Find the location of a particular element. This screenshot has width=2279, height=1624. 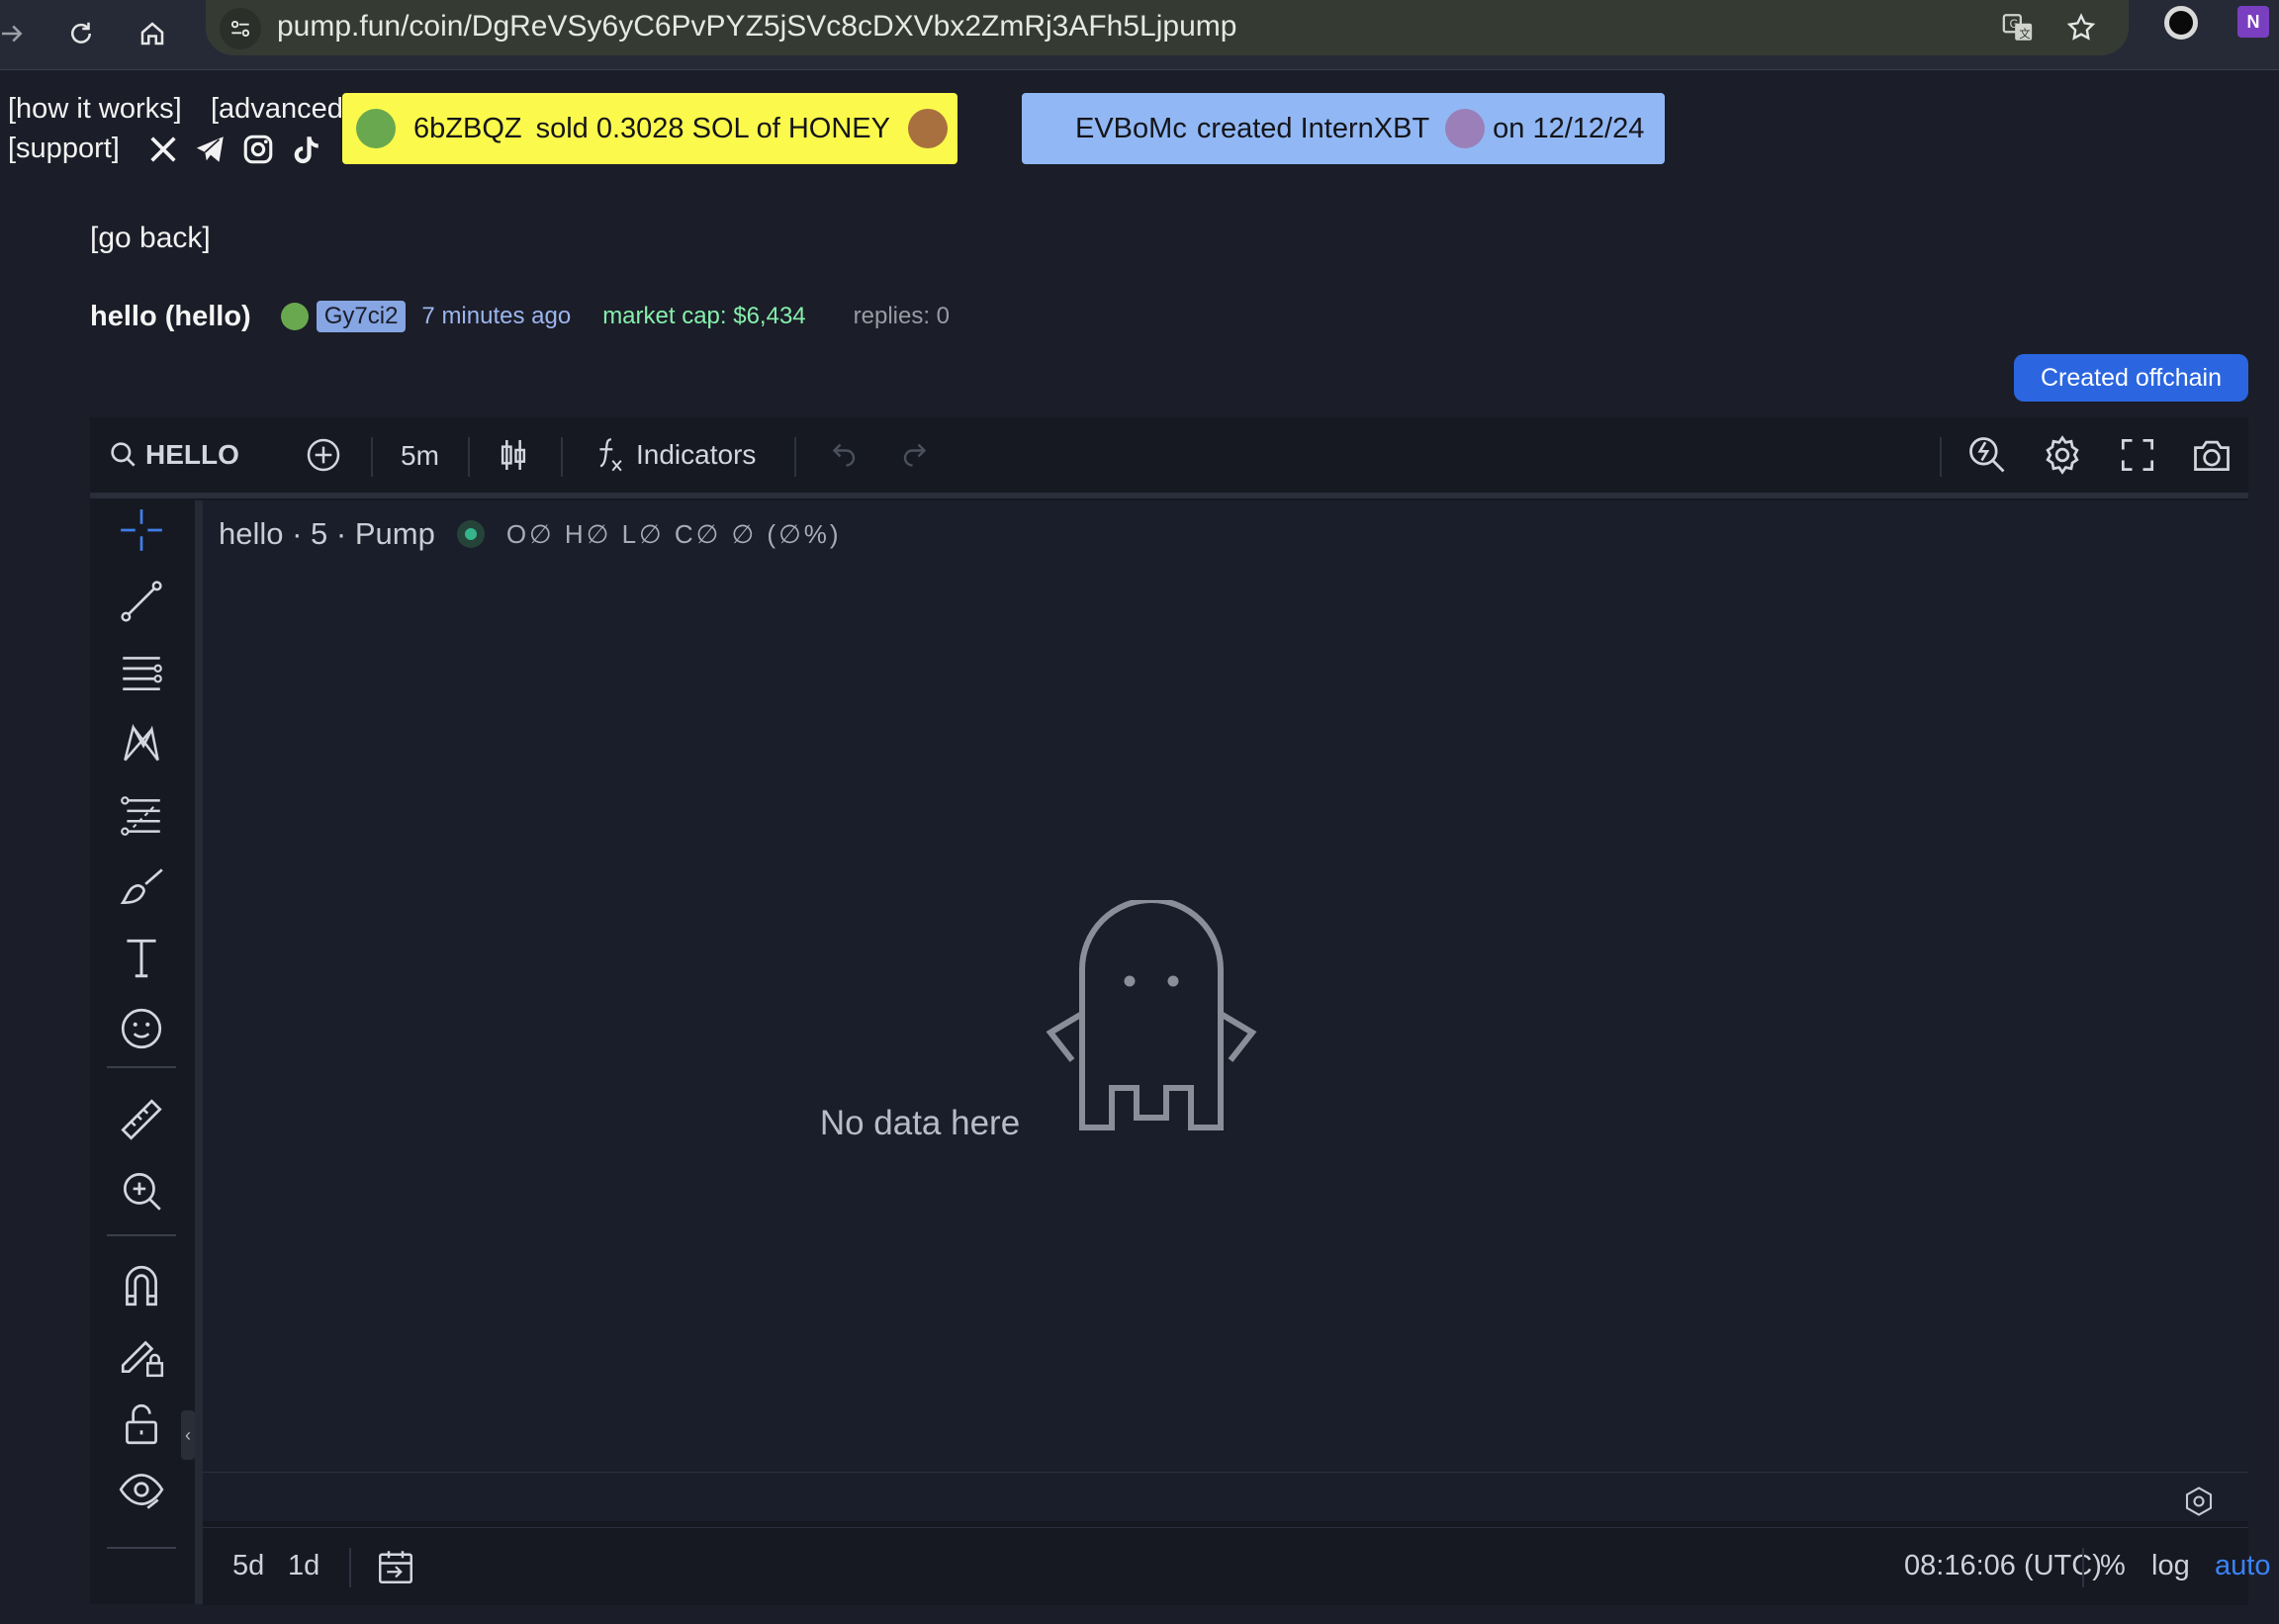

chart-toolbar: HELLO 5m Indicators is located at coordinates (1169, 455).